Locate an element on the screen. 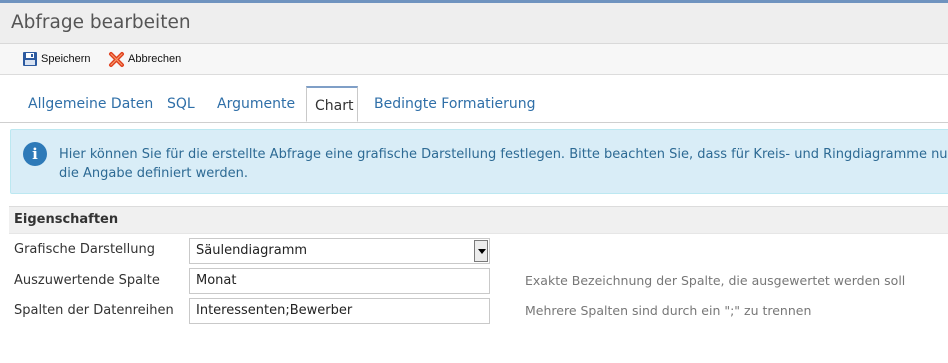 The height and width of the screenshot is (363, 948). page-title: Abfrage bearbeiten is located at coordinates (101, 22).